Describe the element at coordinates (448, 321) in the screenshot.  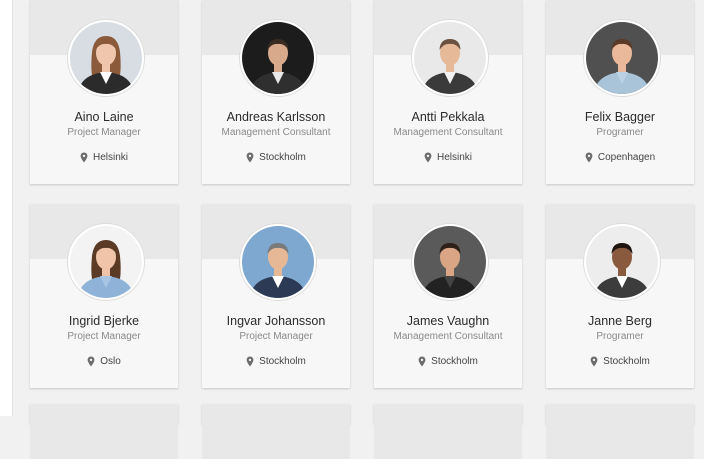
I see `person-name: James Vaughn` at that location.